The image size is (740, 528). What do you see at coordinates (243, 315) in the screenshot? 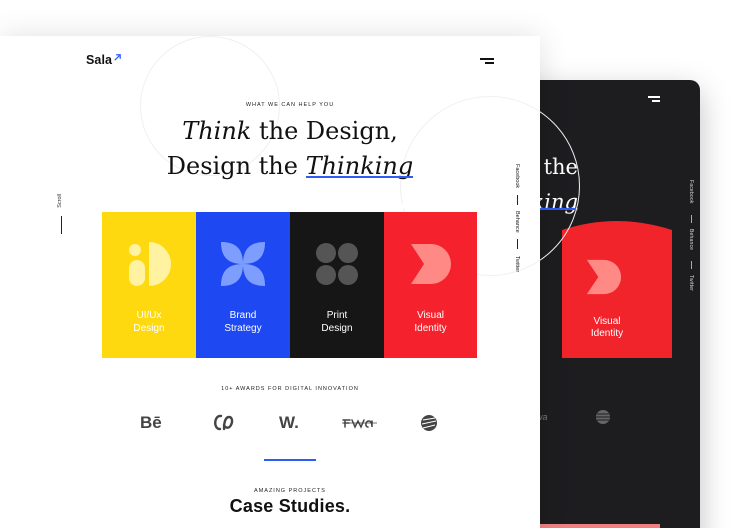
I see `card-label-line1: Brand` at bounding box center [243, 315].